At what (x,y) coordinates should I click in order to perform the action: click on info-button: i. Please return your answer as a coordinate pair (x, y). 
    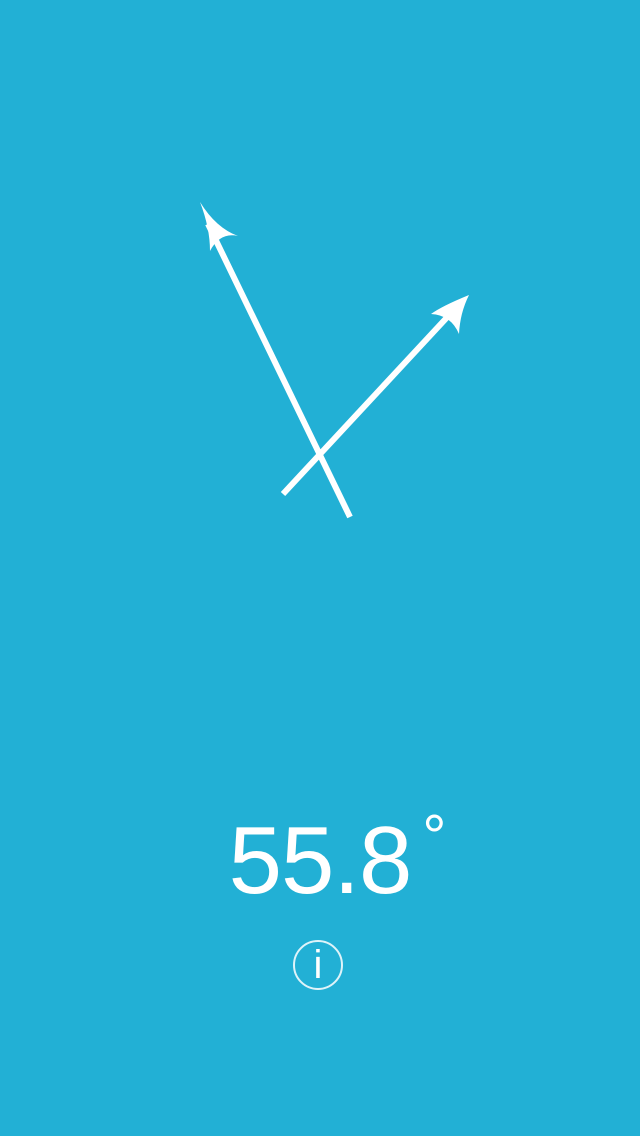
    Looking at the image, I should click on (318, 965).